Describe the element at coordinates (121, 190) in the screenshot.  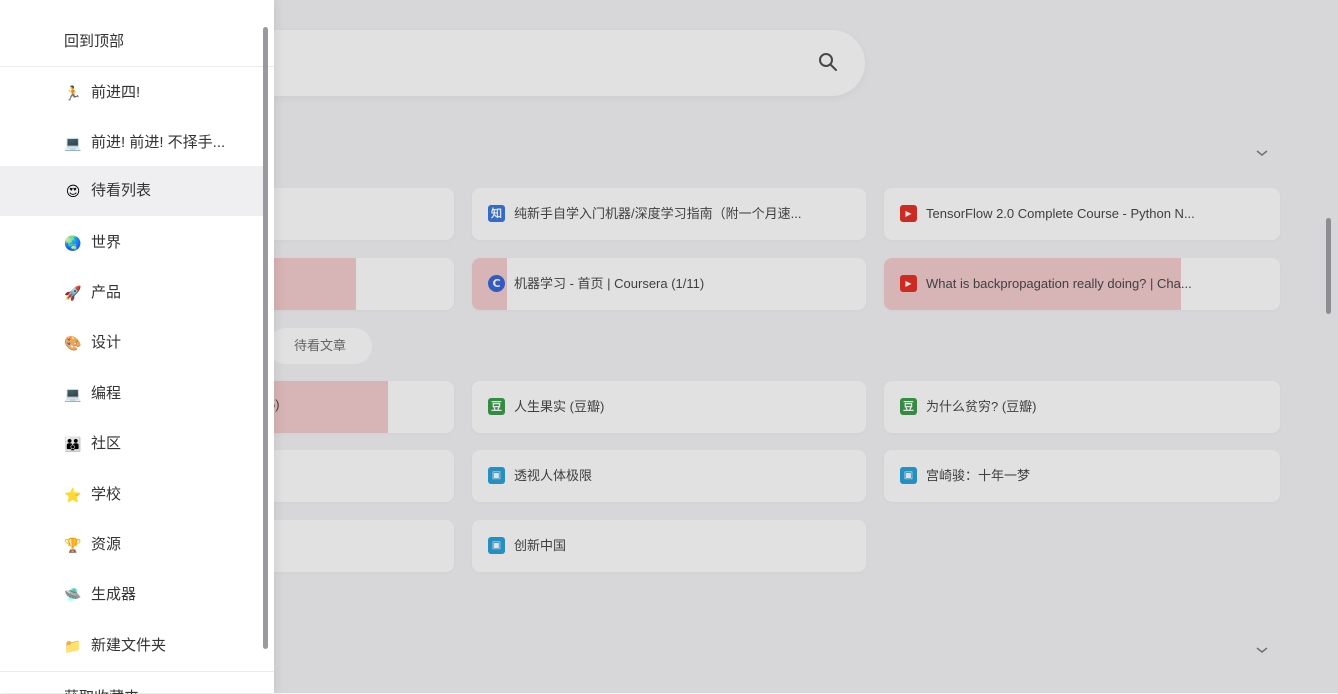
I see `menu-item-label: 待看列表` at that location.